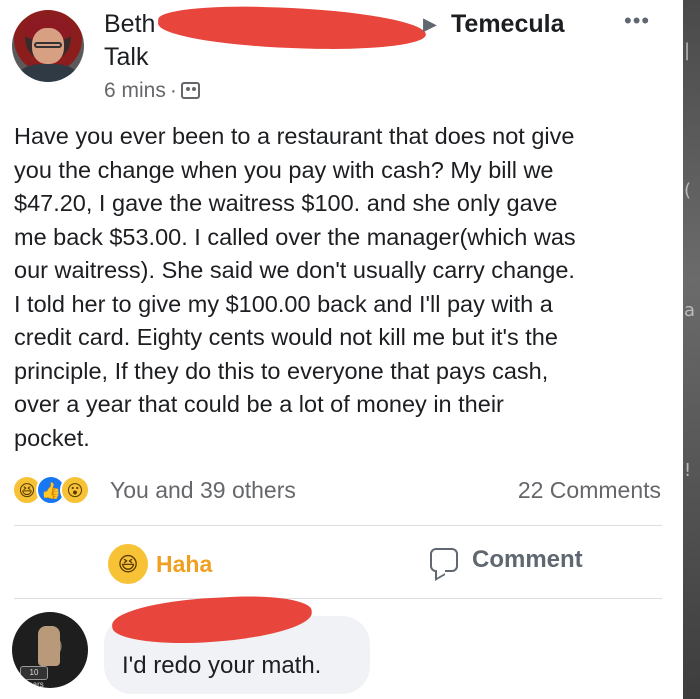 The width and height of the screenshot is (700, 699). I want to click on comment-button: Comment, so click(506, 560).